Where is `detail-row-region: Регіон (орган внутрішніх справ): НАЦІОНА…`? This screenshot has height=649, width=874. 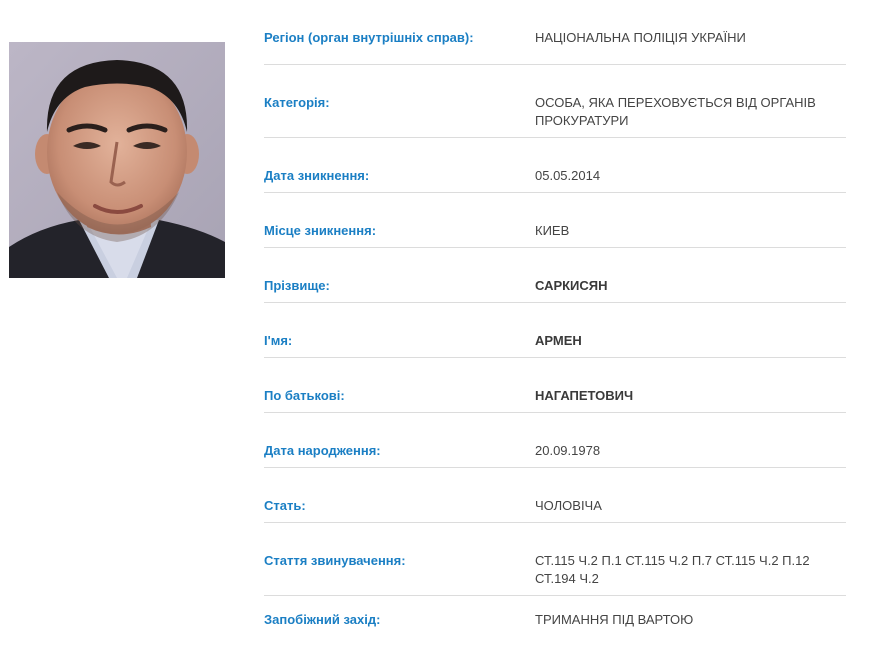
detail-row-region: Регіон (орган внутрішніх справ): НАЦІОНА… is located at coordinates (555, 32).